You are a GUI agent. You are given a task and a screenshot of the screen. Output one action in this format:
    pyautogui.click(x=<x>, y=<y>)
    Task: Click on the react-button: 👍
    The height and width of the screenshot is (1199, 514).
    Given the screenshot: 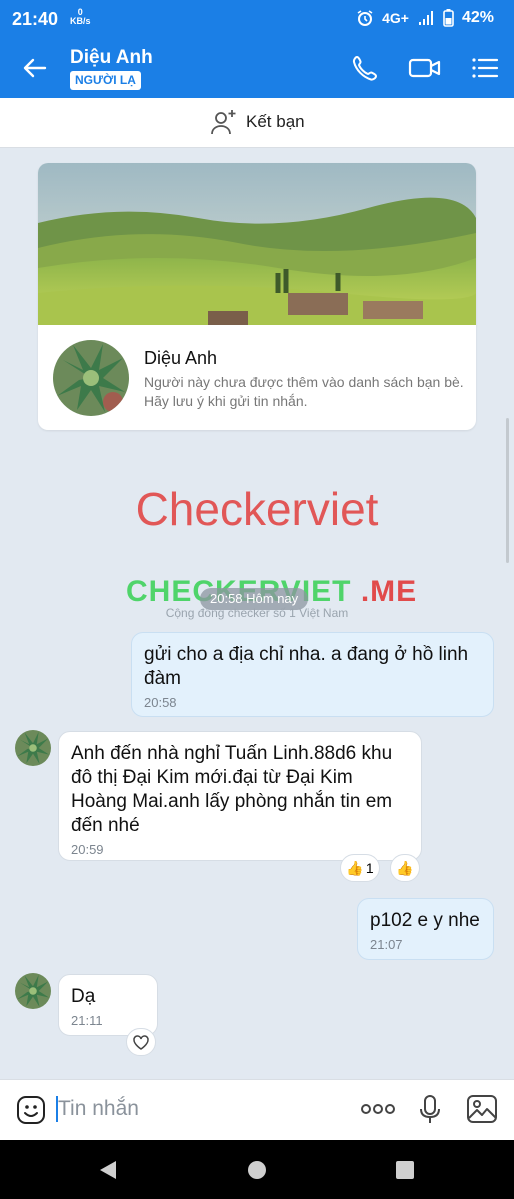 What is the action you would take?
    pyautogui.click(x=405, y=868)
    